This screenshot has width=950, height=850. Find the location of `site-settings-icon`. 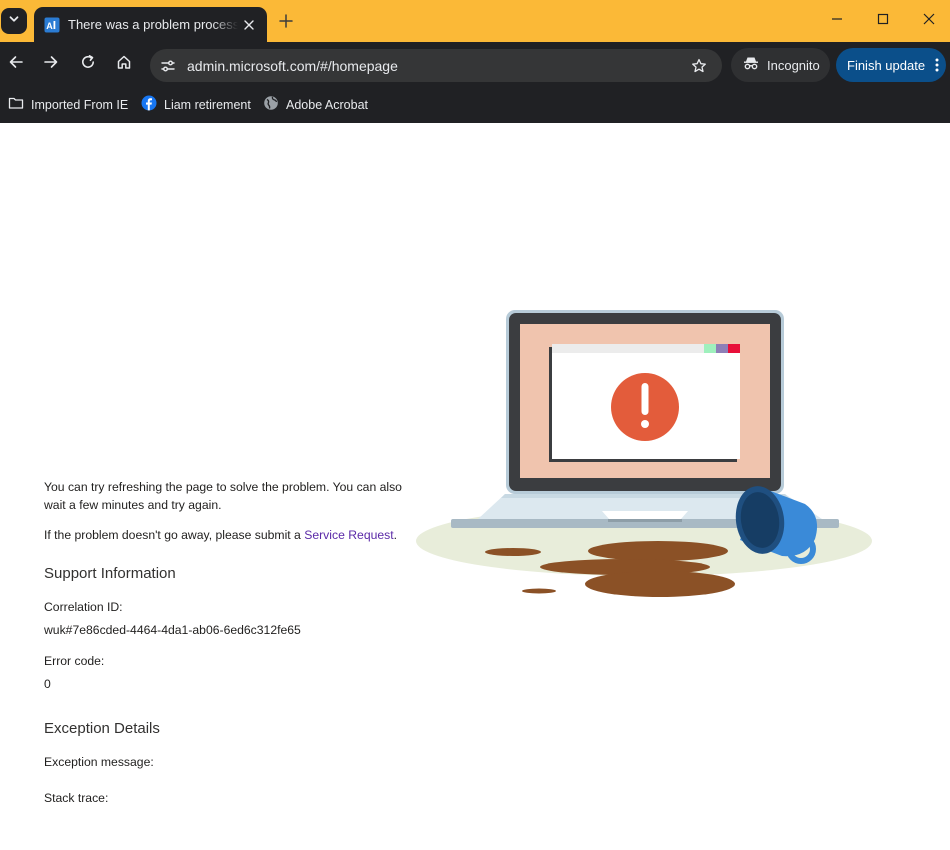

site-settings-icon is located at coordinates (168, 66).